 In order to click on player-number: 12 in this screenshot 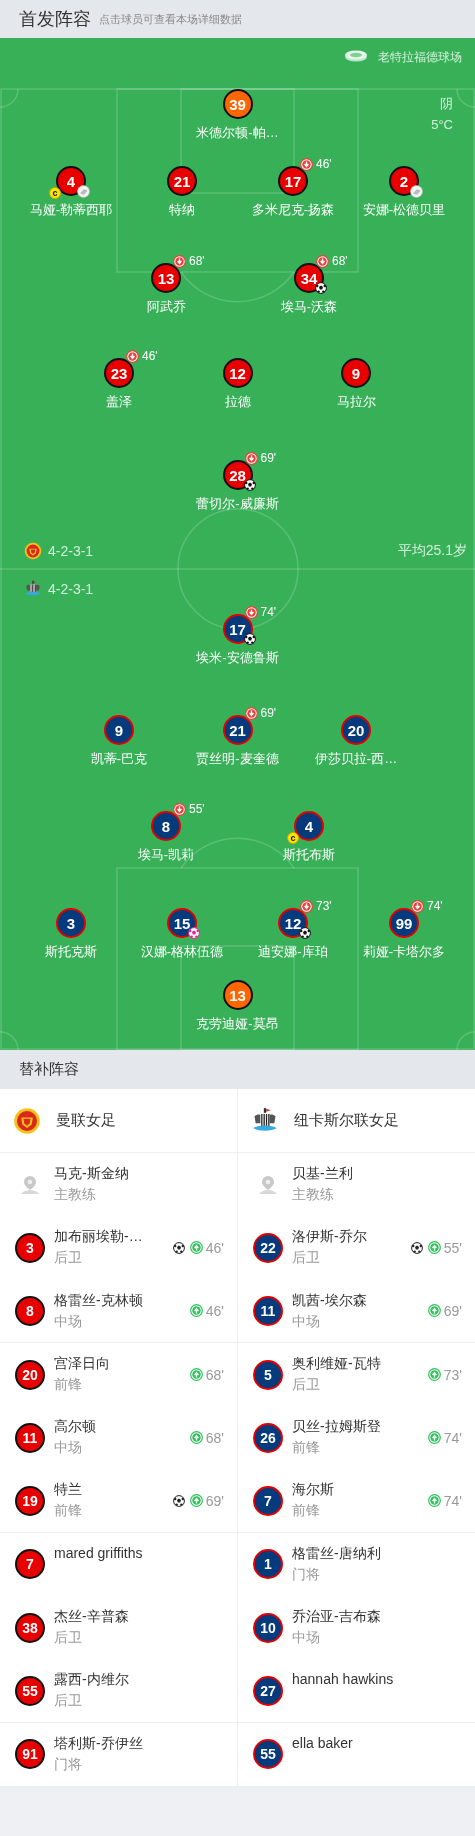, I will do `click(237, 373)`.